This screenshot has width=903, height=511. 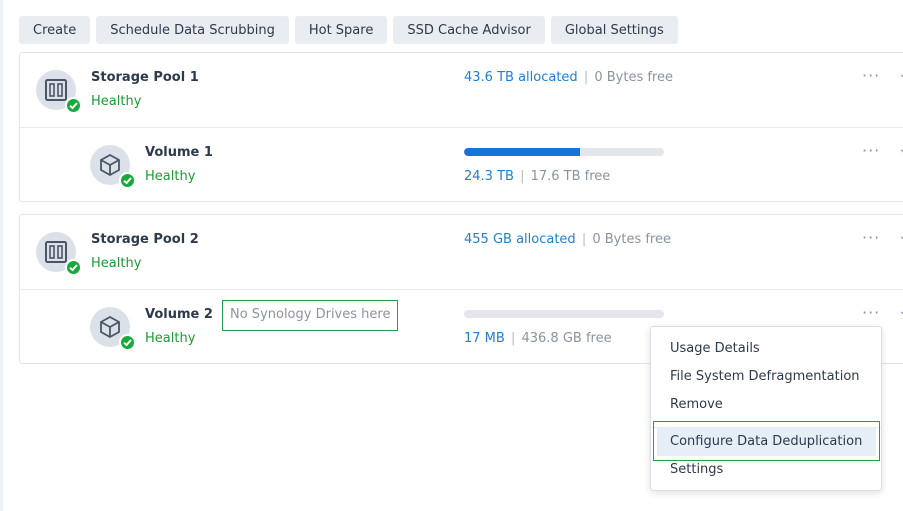 I want to click on pool-name: Storage Pool 2, so click(x=145, y=239).